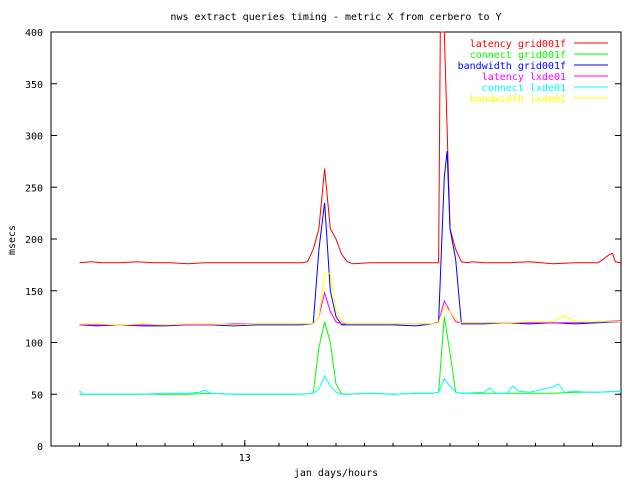 Image resolution: width=640 pixels, height=480 pixels. What do you see at coordinates (245, 458) in the screenshot?
I see `x-tick-label: 13` at bounding box center [245, 458].